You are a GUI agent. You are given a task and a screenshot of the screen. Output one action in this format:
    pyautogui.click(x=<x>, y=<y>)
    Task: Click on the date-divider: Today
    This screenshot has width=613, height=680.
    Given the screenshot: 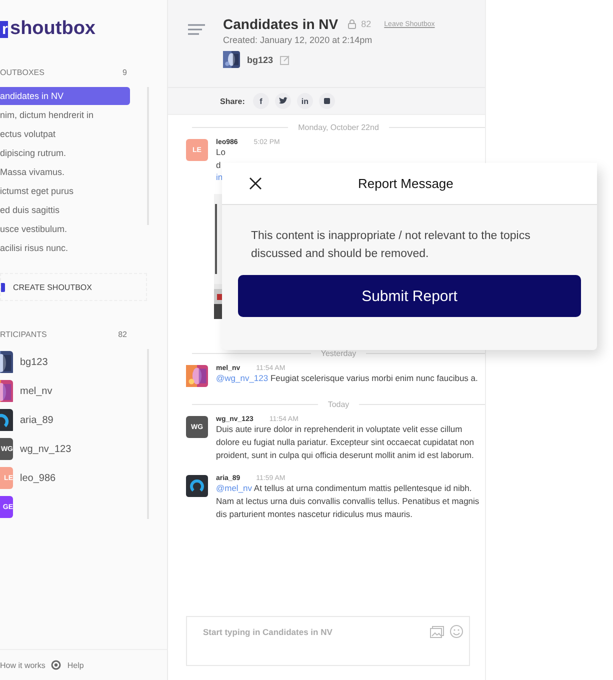 What is the action you would take?
    pyautogui.click(x=339, y=404)
    